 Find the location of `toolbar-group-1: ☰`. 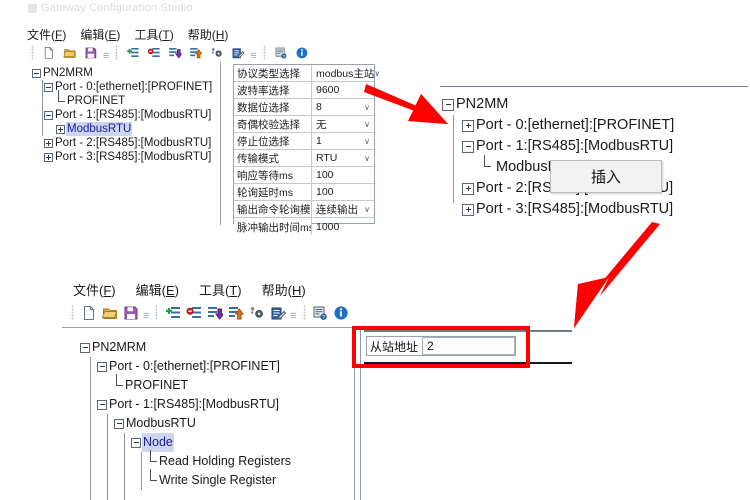

toolbar-group-1: ☰ is located at coordinates (70, 52).